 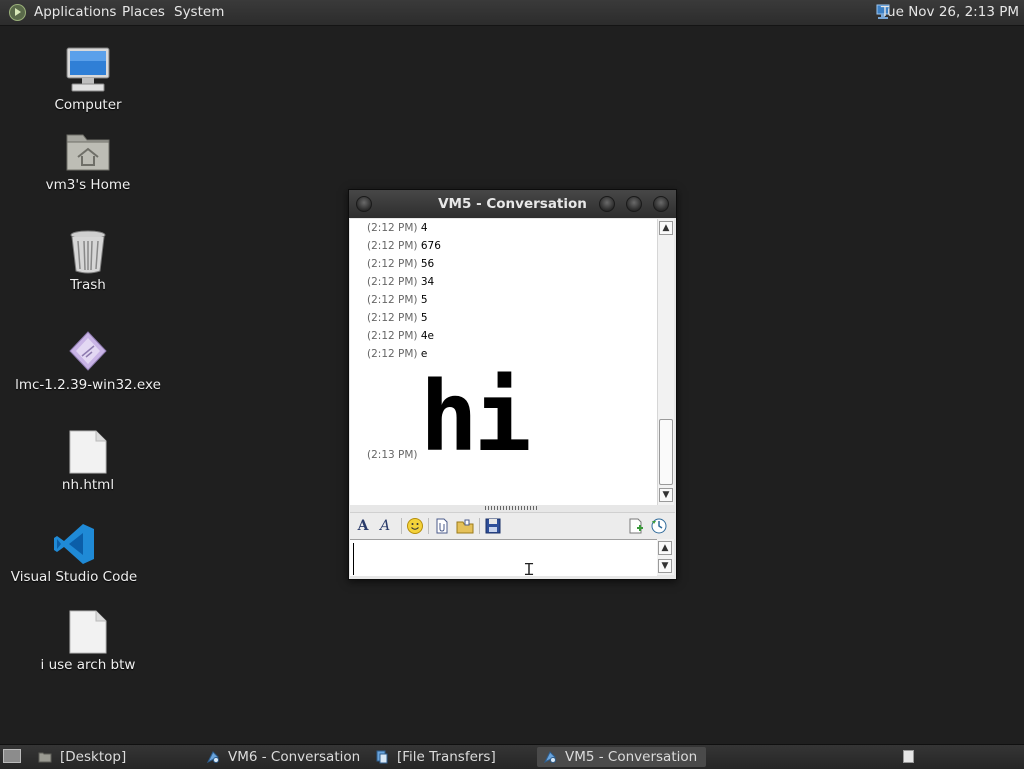 I want to click on ibeam-cursor-icon: Ｉ, so click(x=529, y=569).